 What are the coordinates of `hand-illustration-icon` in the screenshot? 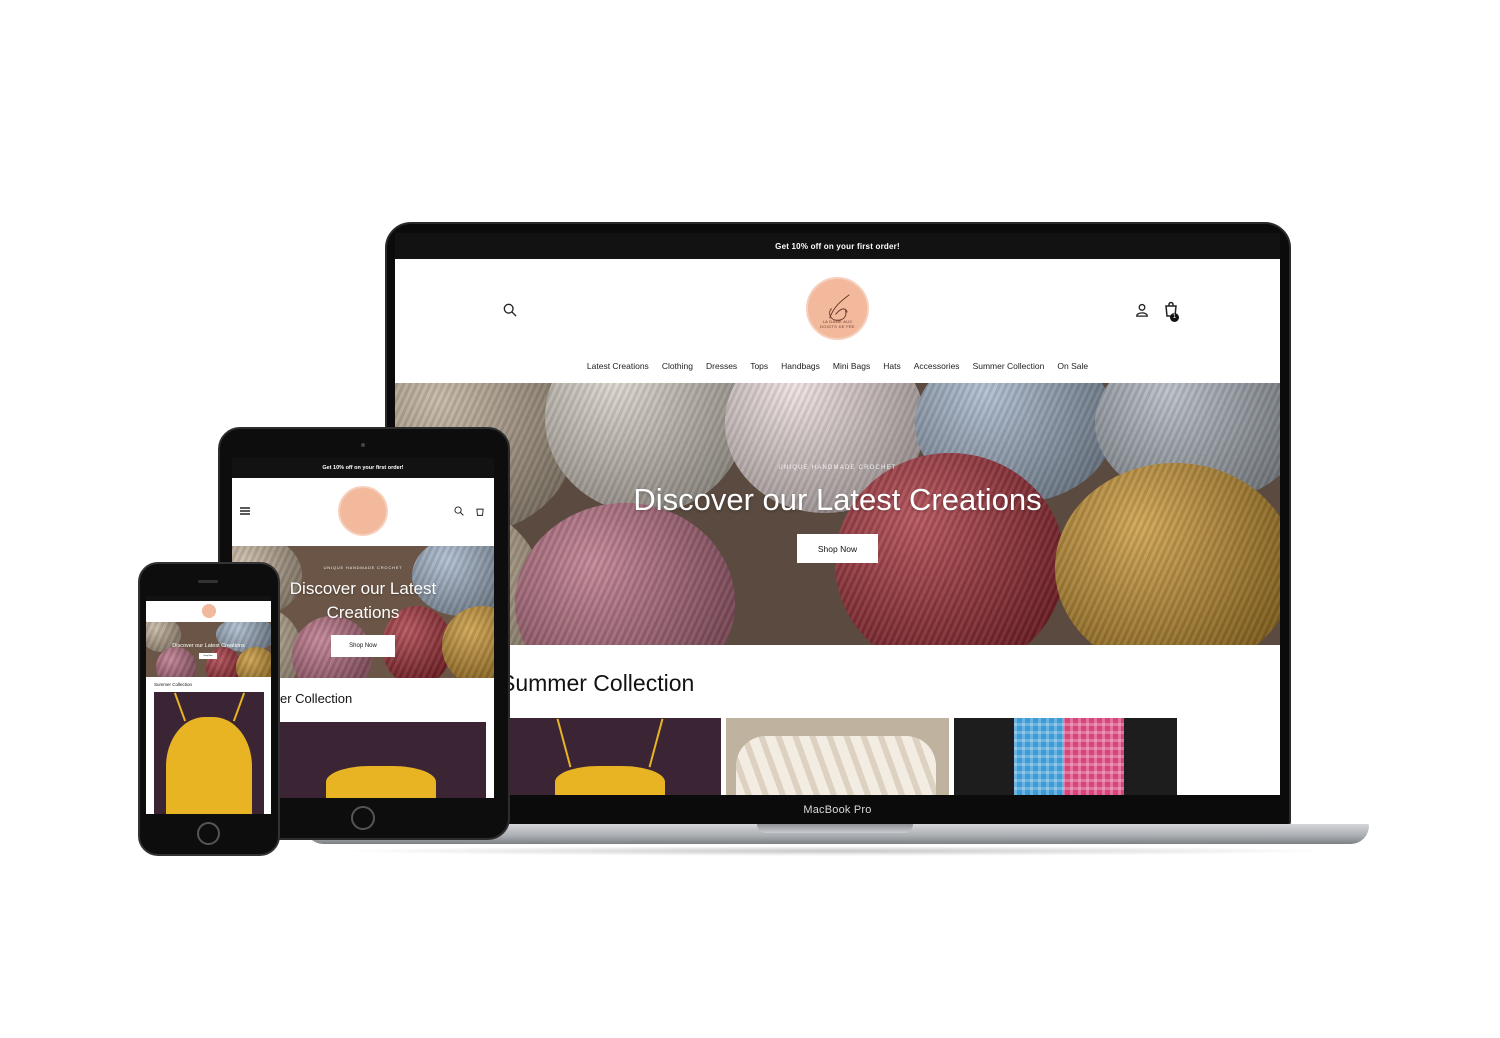 It's located at (839, 307).